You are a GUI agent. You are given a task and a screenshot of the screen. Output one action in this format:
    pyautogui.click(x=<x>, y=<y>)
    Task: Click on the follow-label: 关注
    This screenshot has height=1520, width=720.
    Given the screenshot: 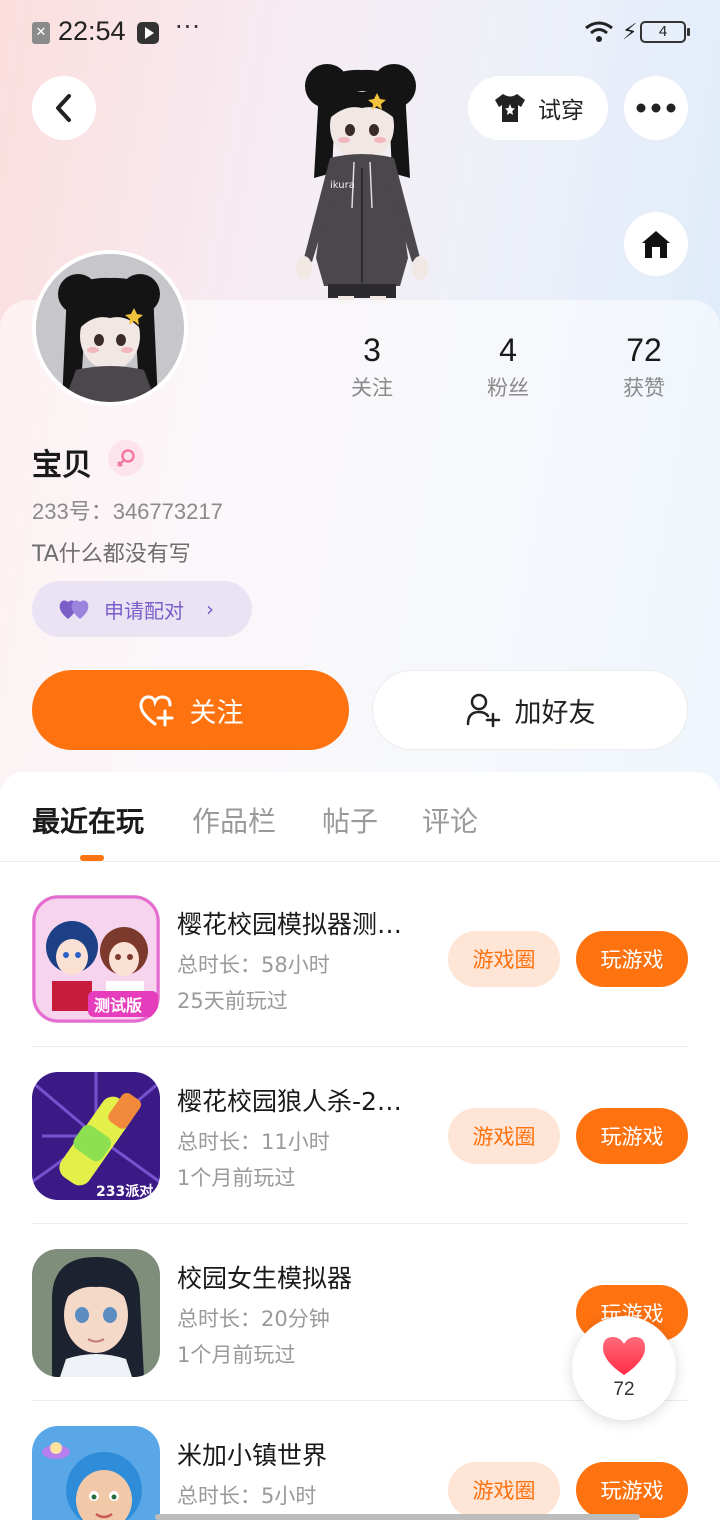 What is the action you would take?
    pyautogui.click(x=216, y=713)
    